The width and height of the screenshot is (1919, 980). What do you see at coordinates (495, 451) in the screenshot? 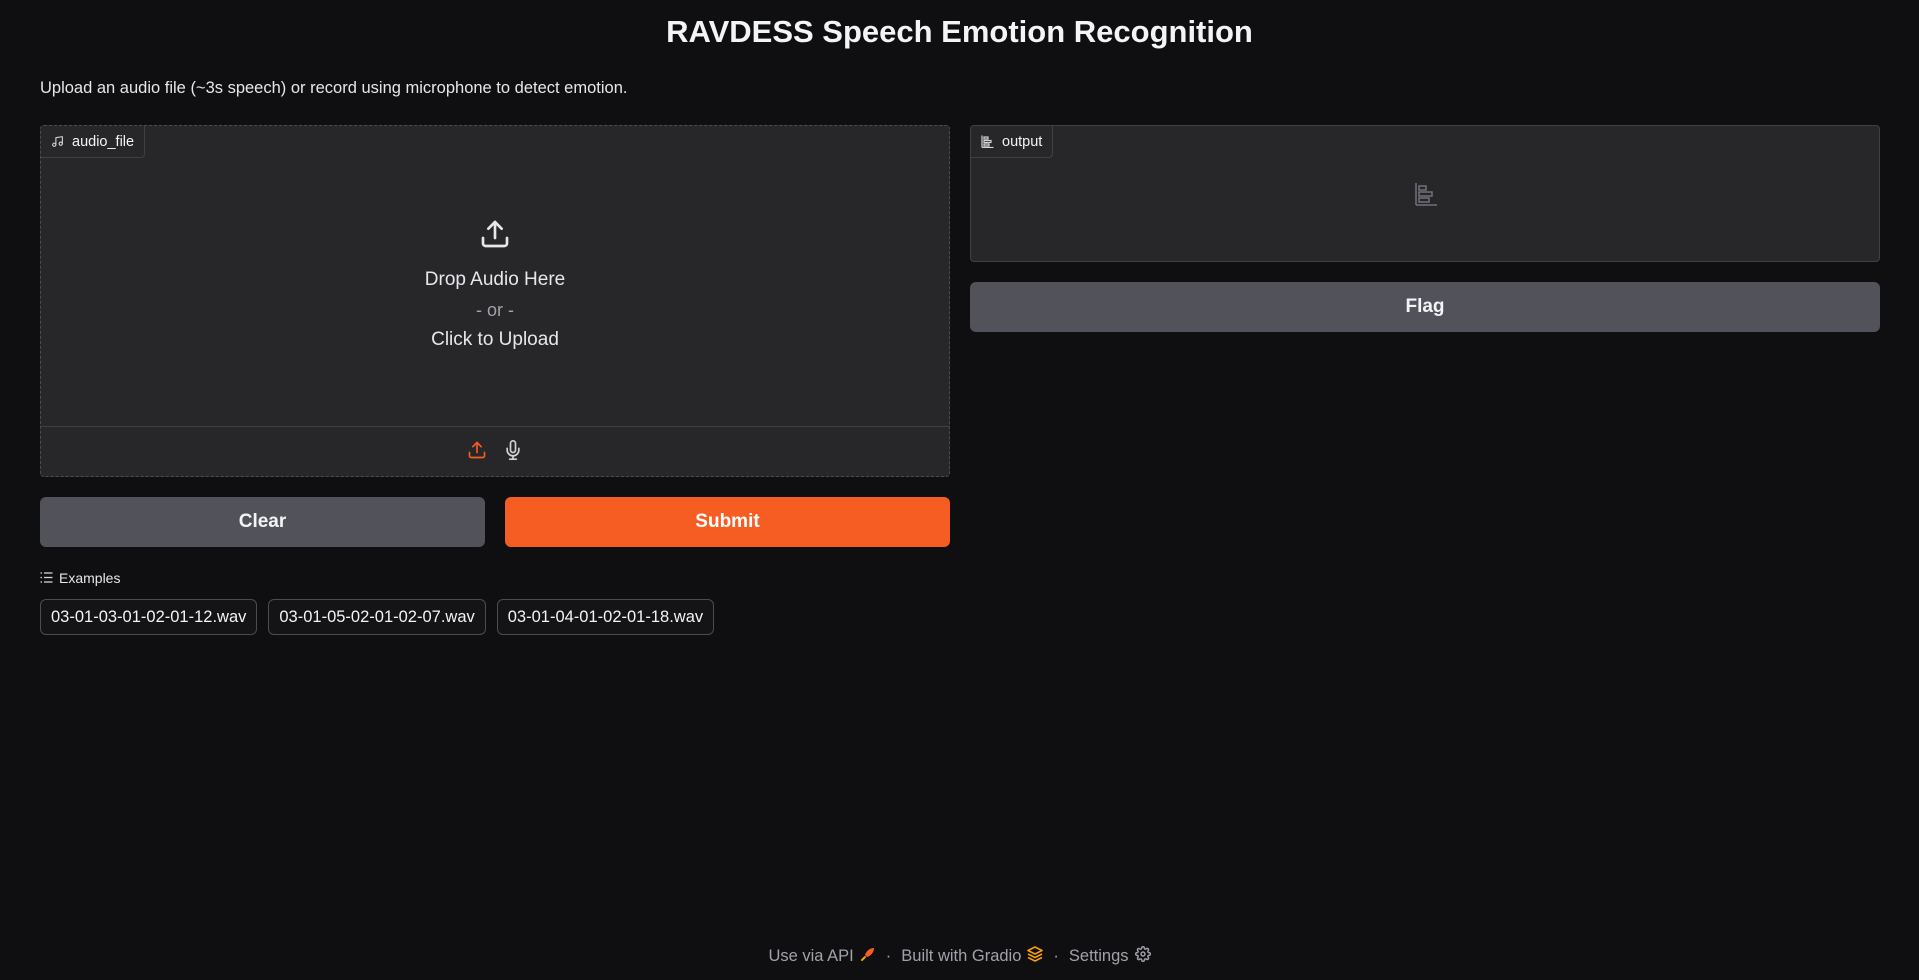
I see `audio-source-selector` at bounding box center [495, 451].